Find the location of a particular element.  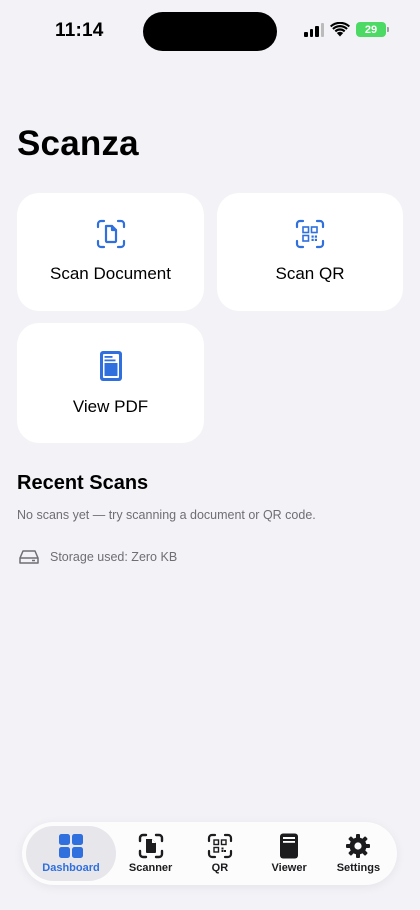

cellular-signal-icon is located at coordinates (314, 29).